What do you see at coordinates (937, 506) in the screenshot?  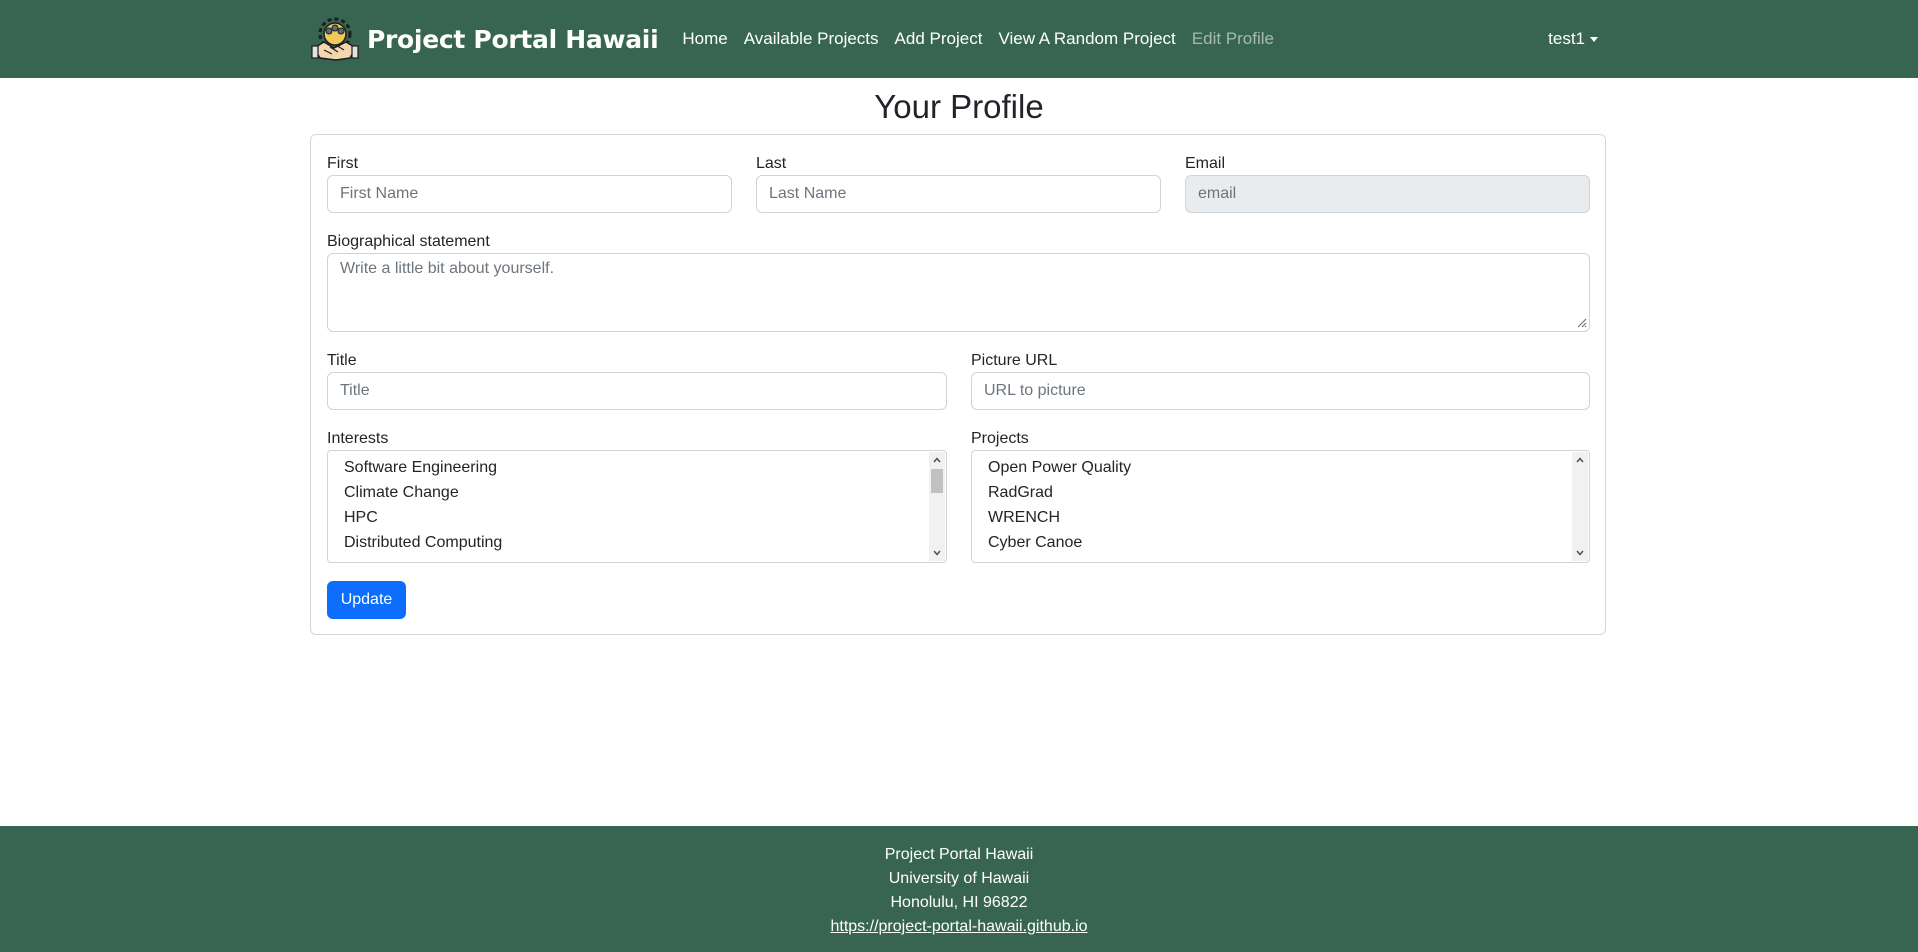 I see `interests-scrollbar` at bounding box center [937, 506].